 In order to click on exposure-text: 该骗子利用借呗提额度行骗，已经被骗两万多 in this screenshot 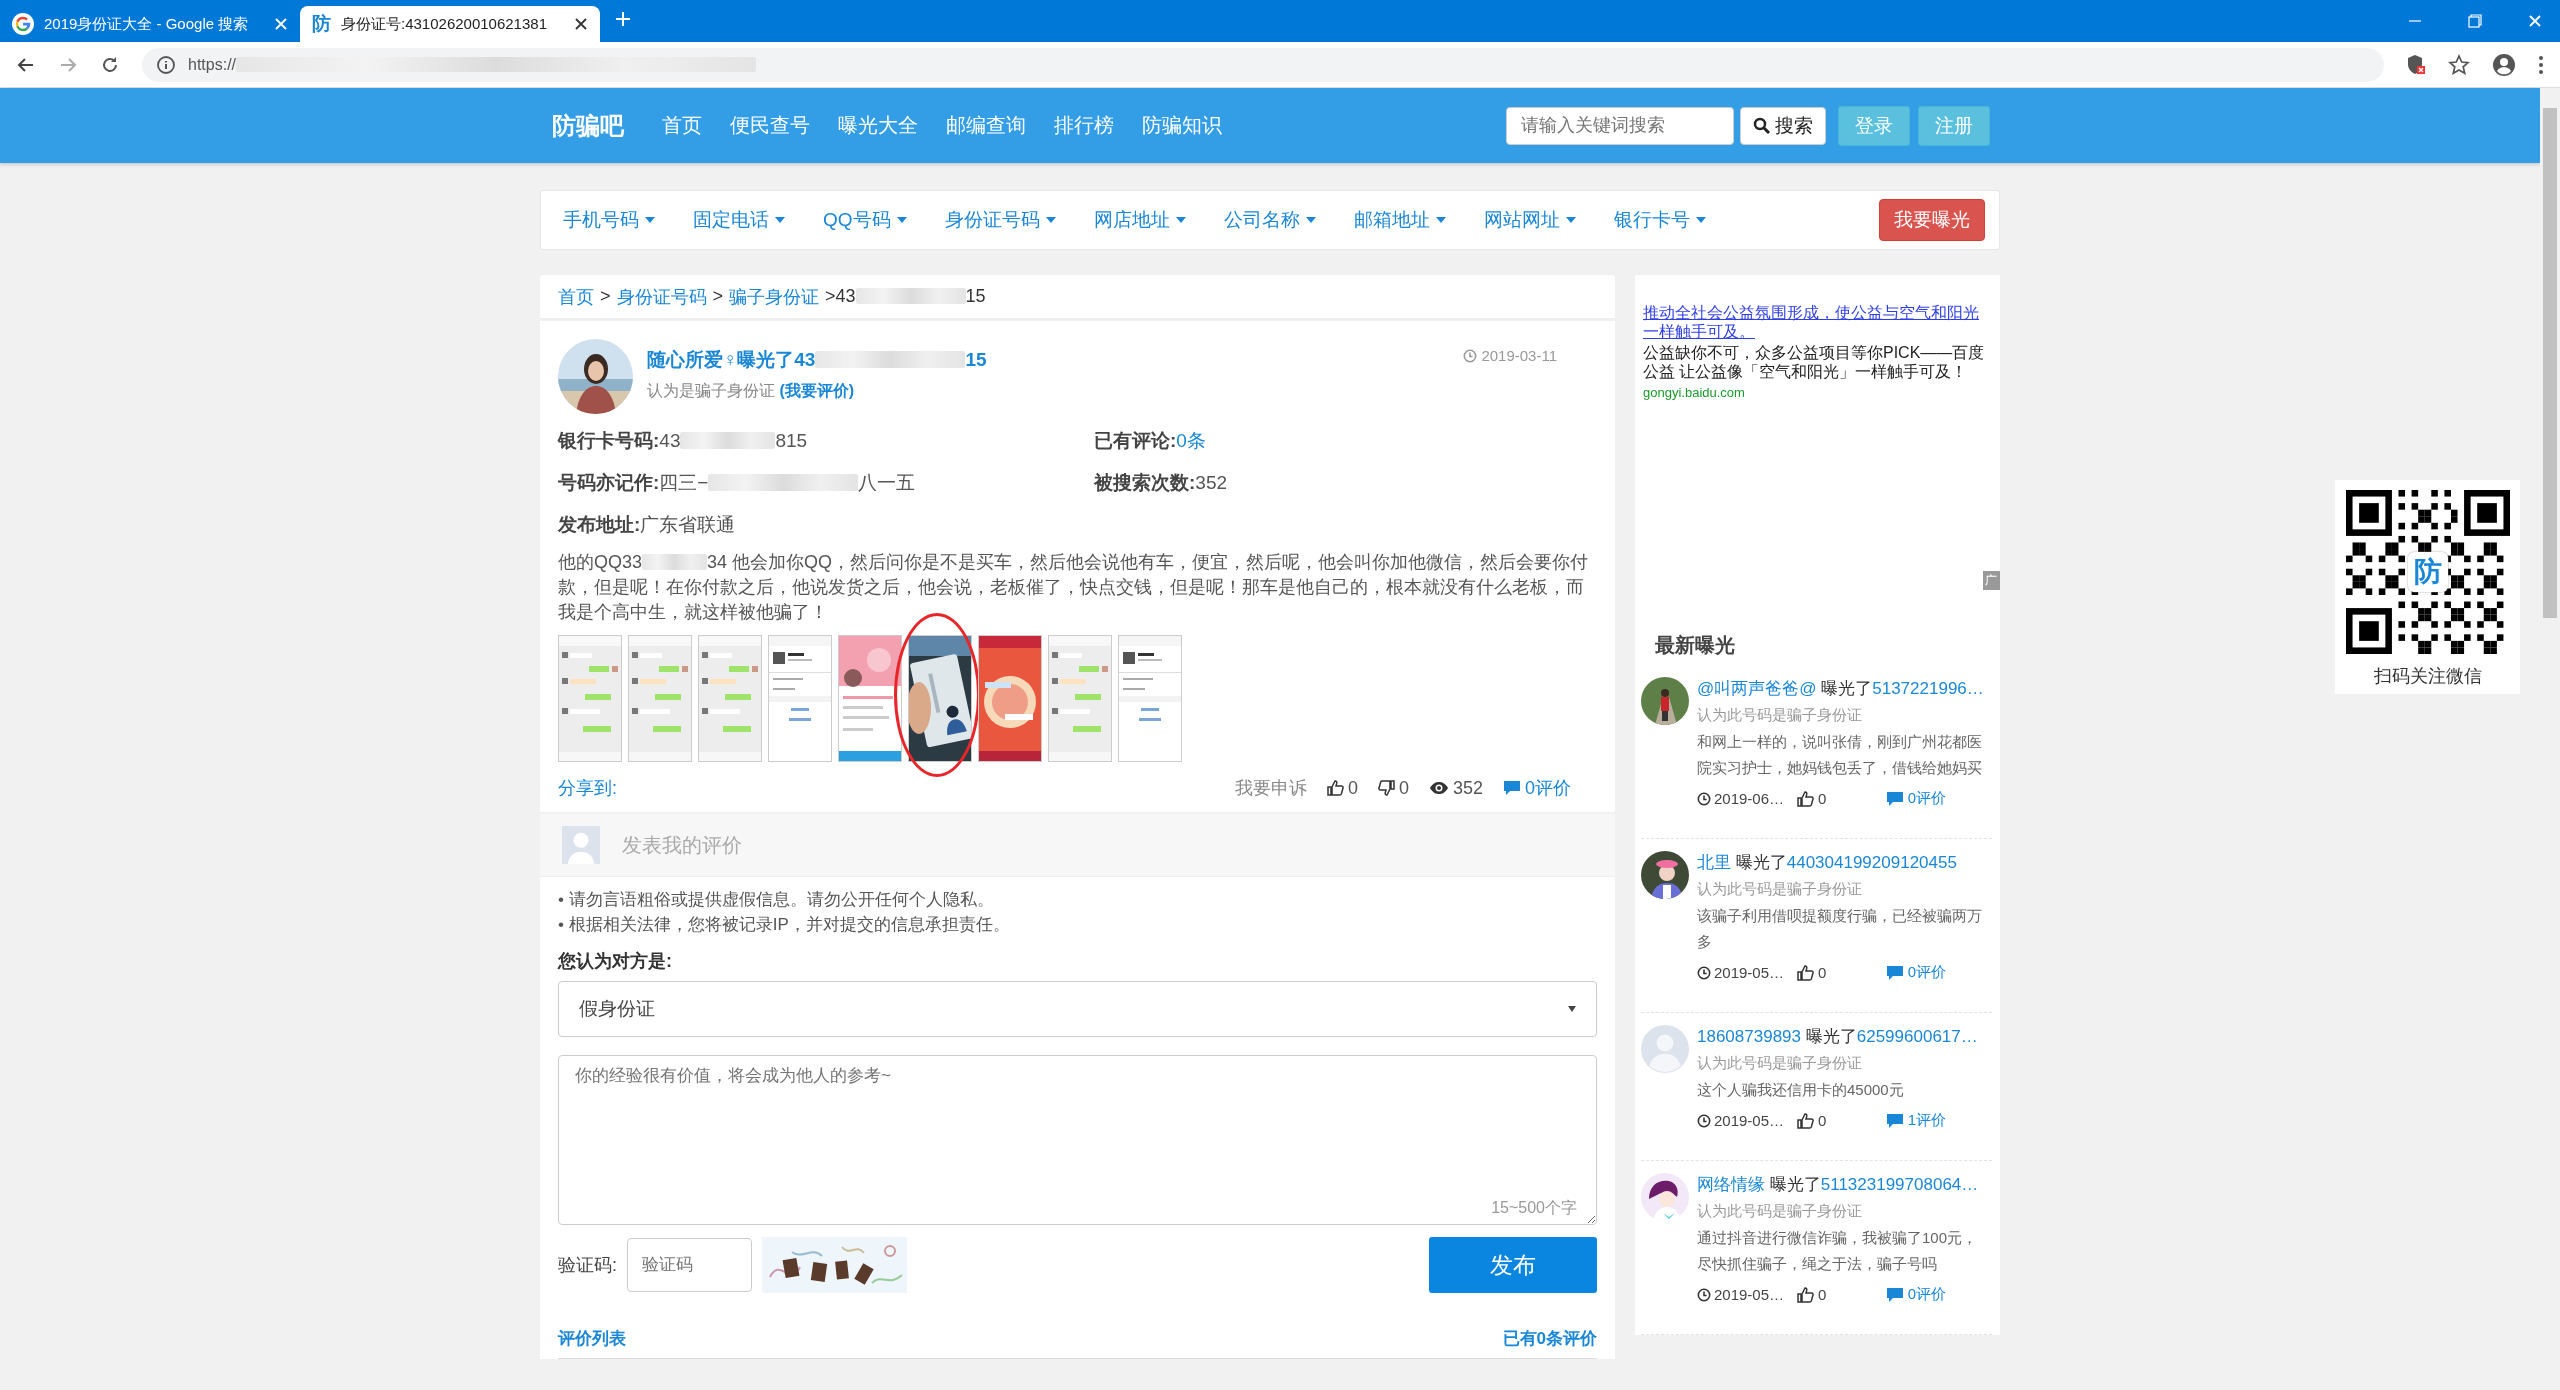, I will do `click(1840, 929)`.